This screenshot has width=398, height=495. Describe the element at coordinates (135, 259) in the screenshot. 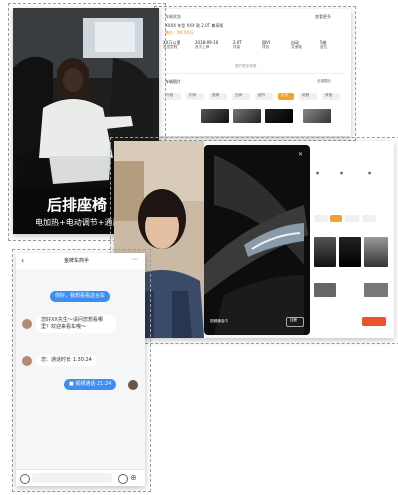

I see `more-dots-icon: ⋯` at that location.